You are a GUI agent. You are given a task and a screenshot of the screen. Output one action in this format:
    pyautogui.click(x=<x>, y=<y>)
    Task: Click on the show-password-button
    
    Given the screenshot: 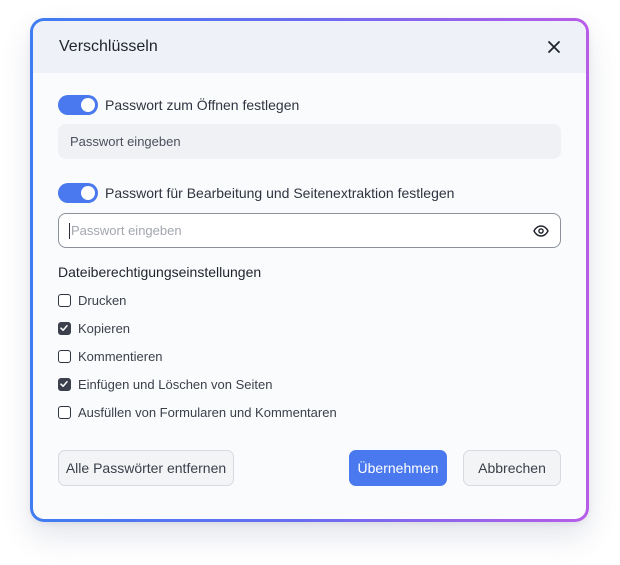 What is the action you would take?
    pyautogui.click(x=541, y=231)
    